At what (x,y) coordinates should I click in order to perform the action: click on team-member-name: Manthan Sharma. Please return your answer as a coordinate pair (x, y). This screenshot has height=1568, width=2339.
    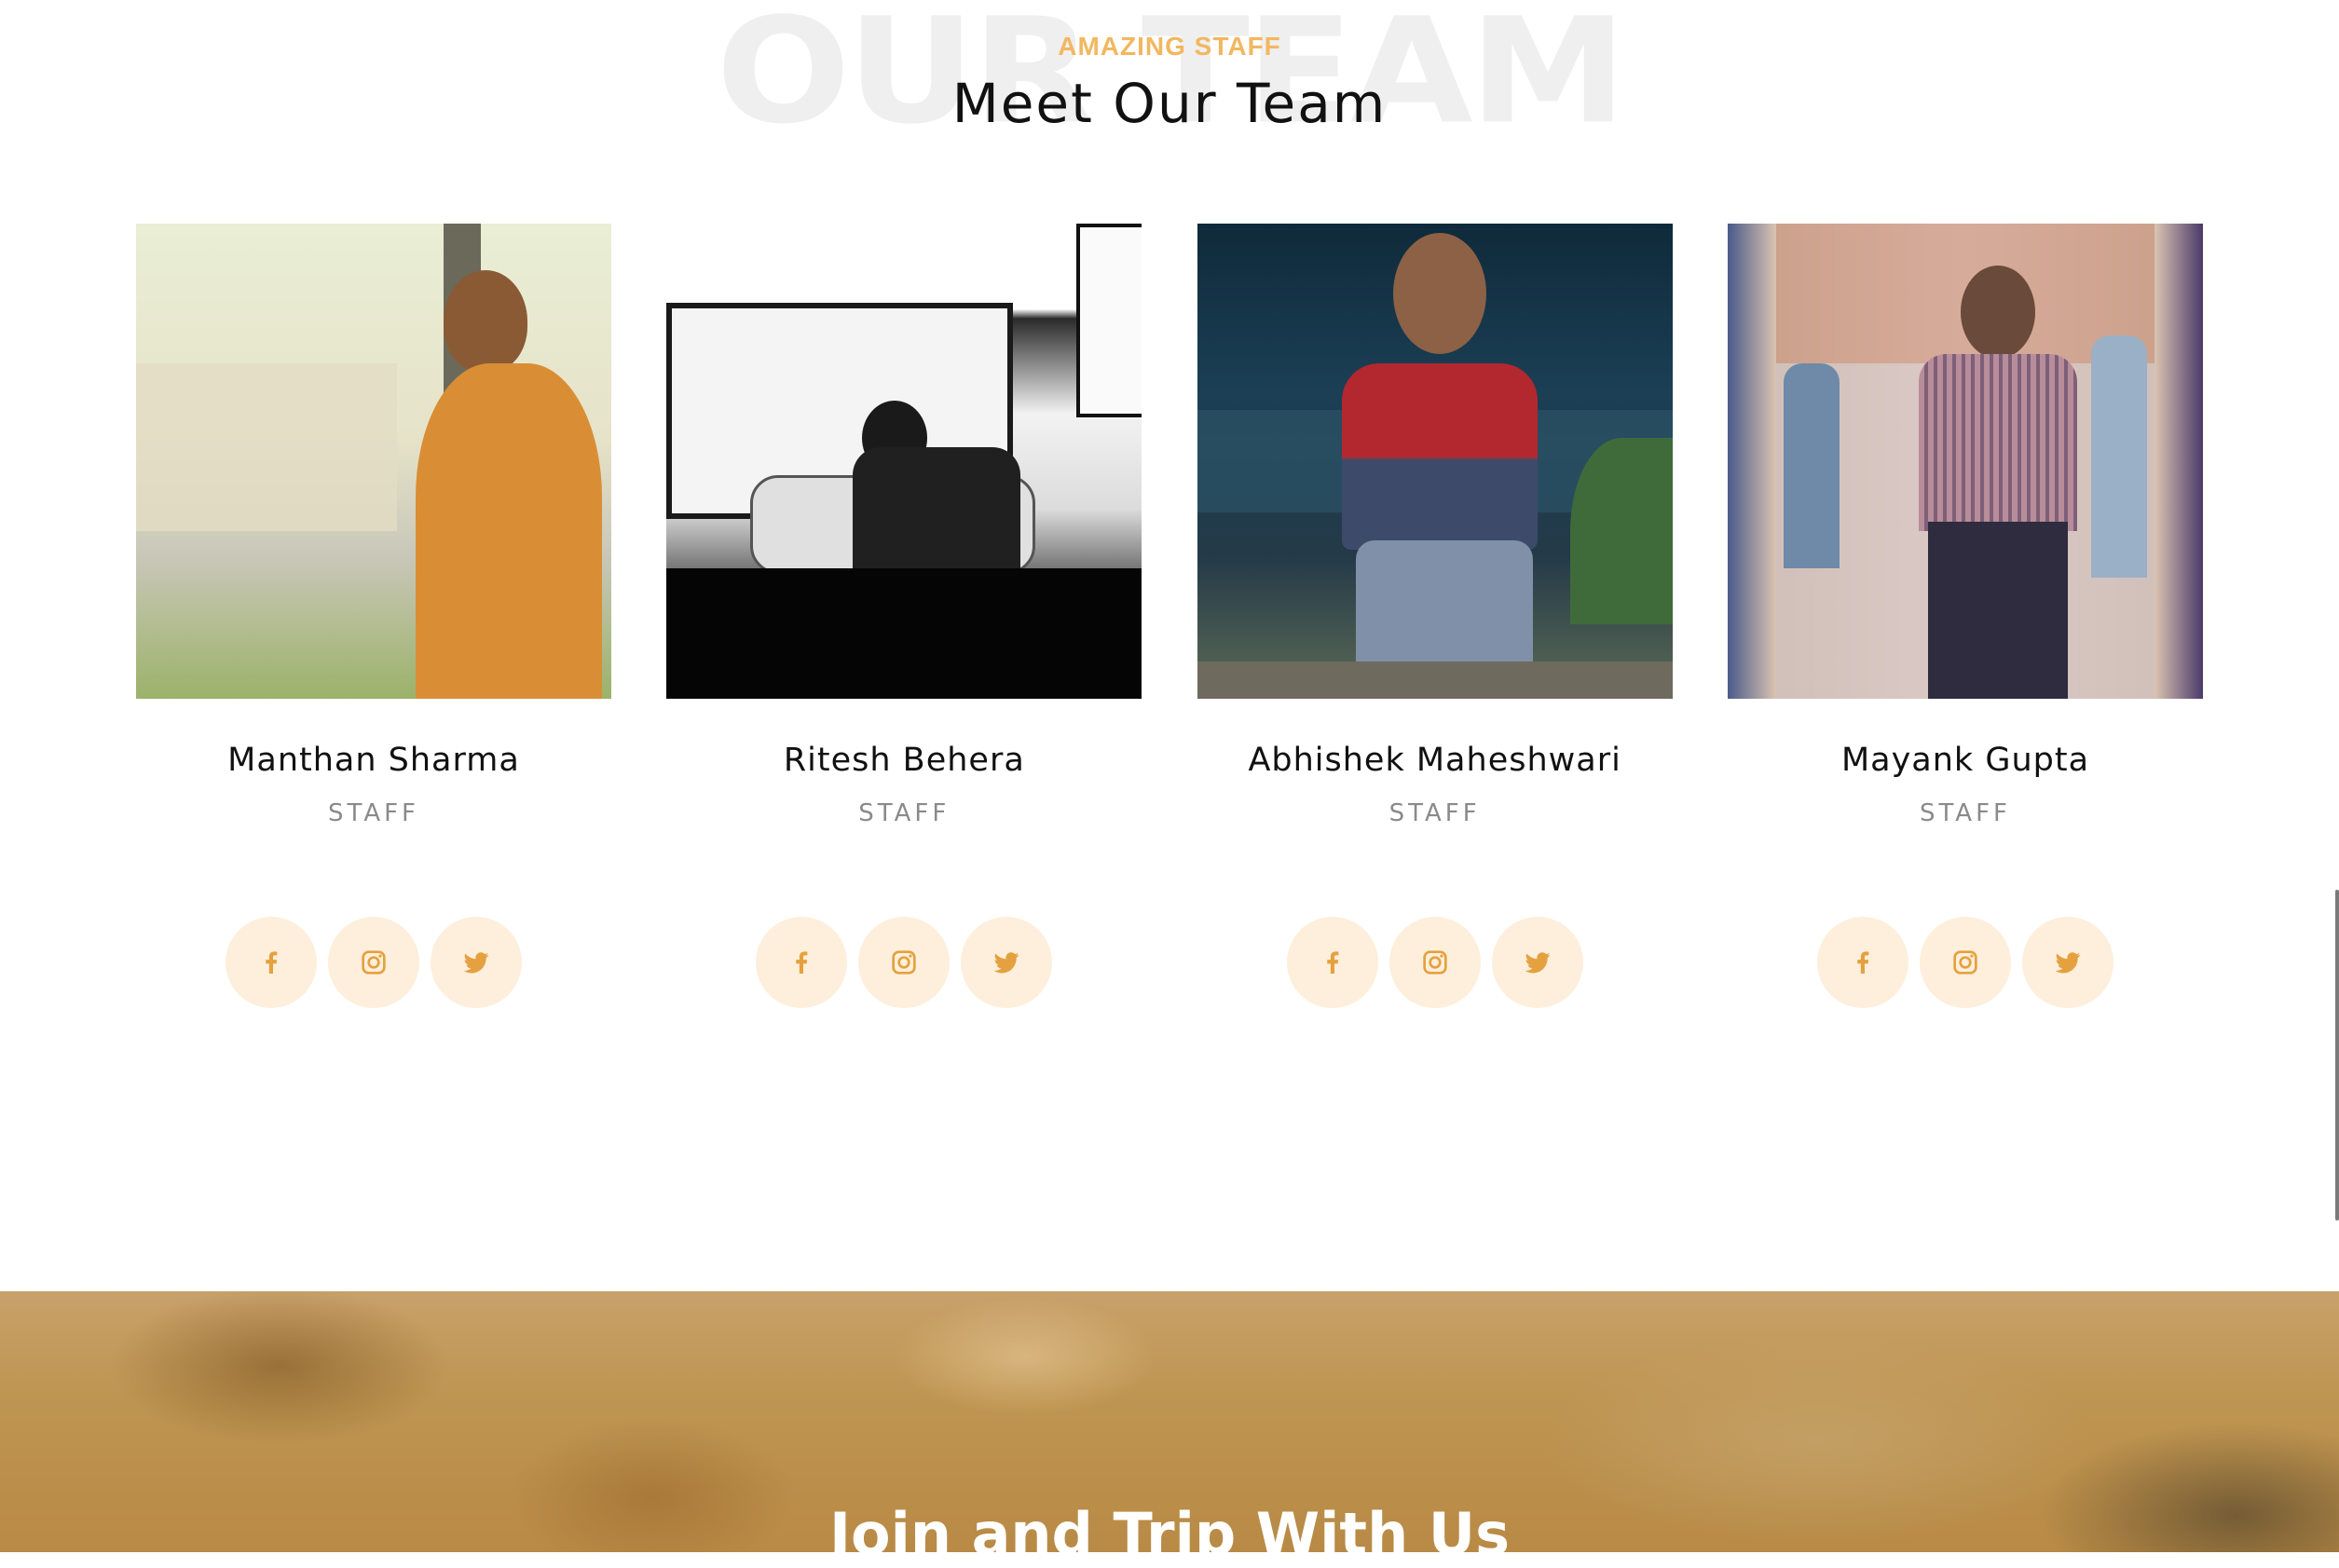
    Looking at the image, I should click on (373, 760).